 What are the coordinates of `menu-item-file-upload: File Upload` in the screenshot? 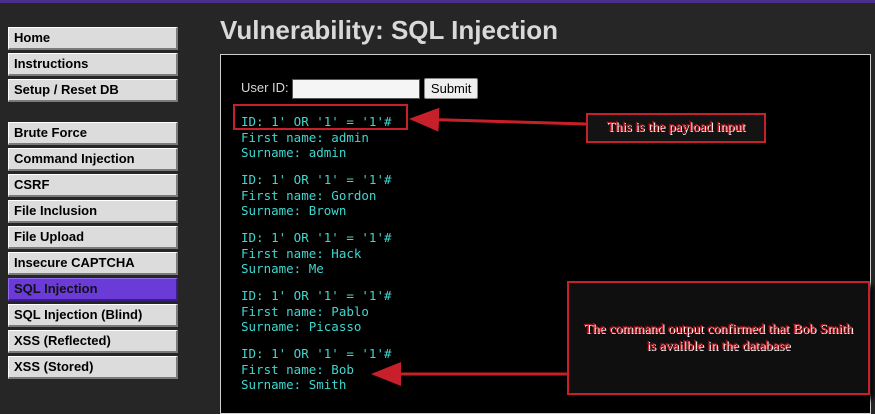 It's located at (93, 237).